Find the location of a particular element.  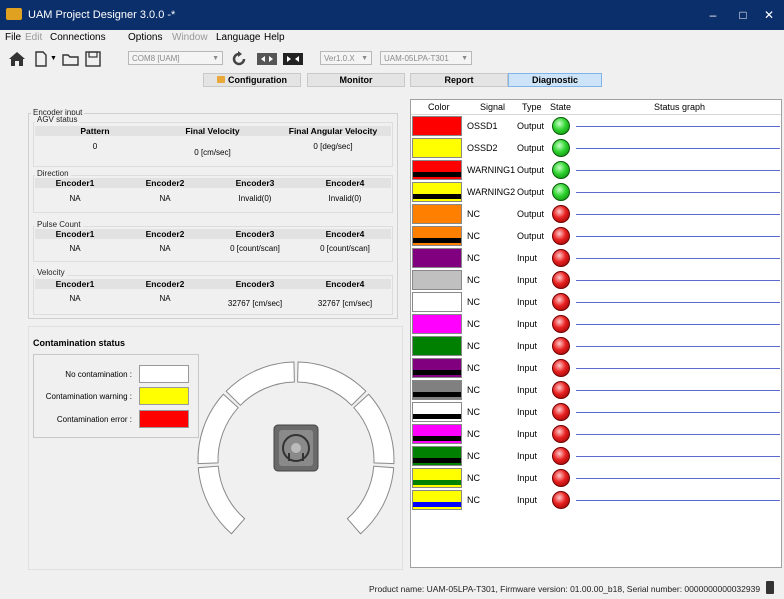

encoder3-header: Encoder3 is located at coordinates (255, 234).